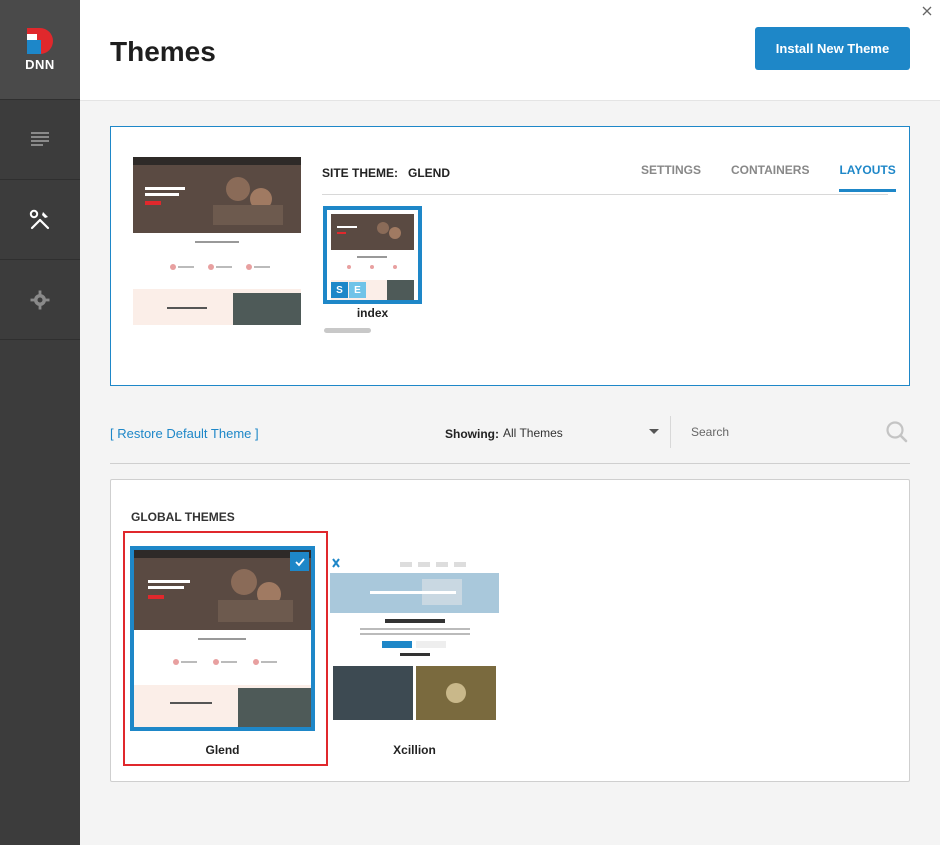 The image size is (940, 845). Describe the element at coordinates (347, 330) in the screenshot. I see `layouts-scrollbar` at that location.